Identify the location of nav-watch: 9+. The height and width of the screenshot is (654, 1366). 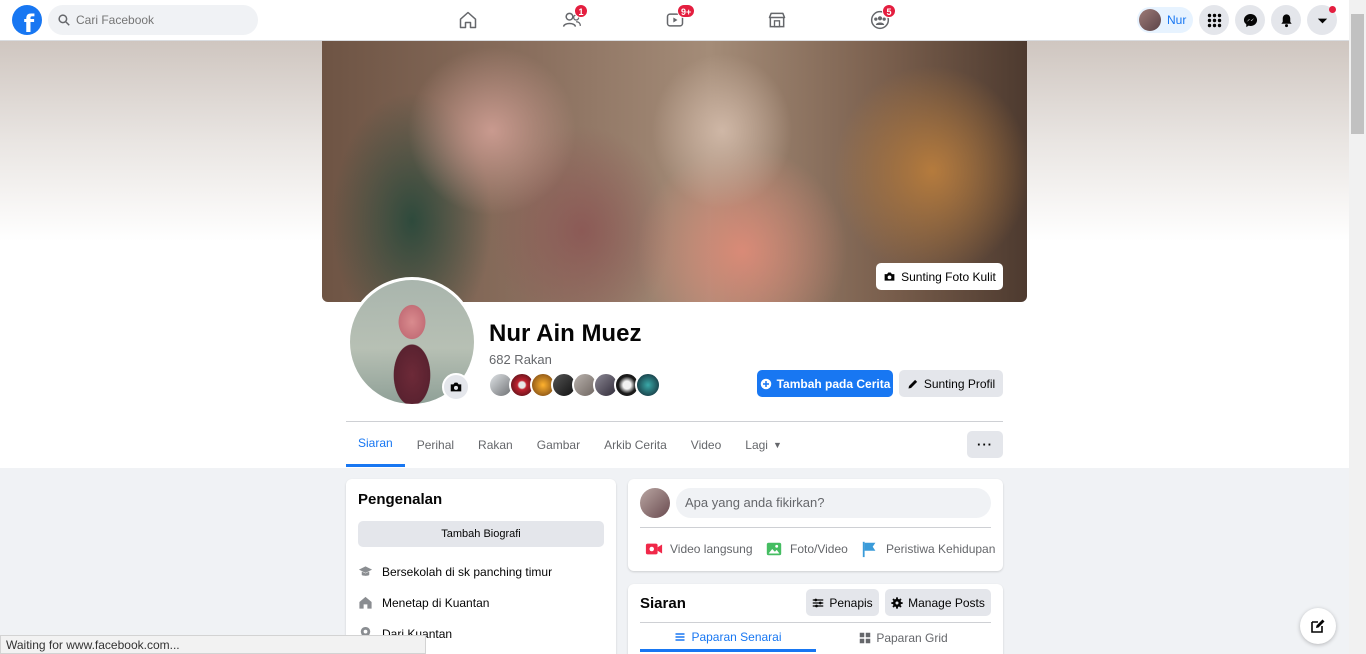
(678, 19).